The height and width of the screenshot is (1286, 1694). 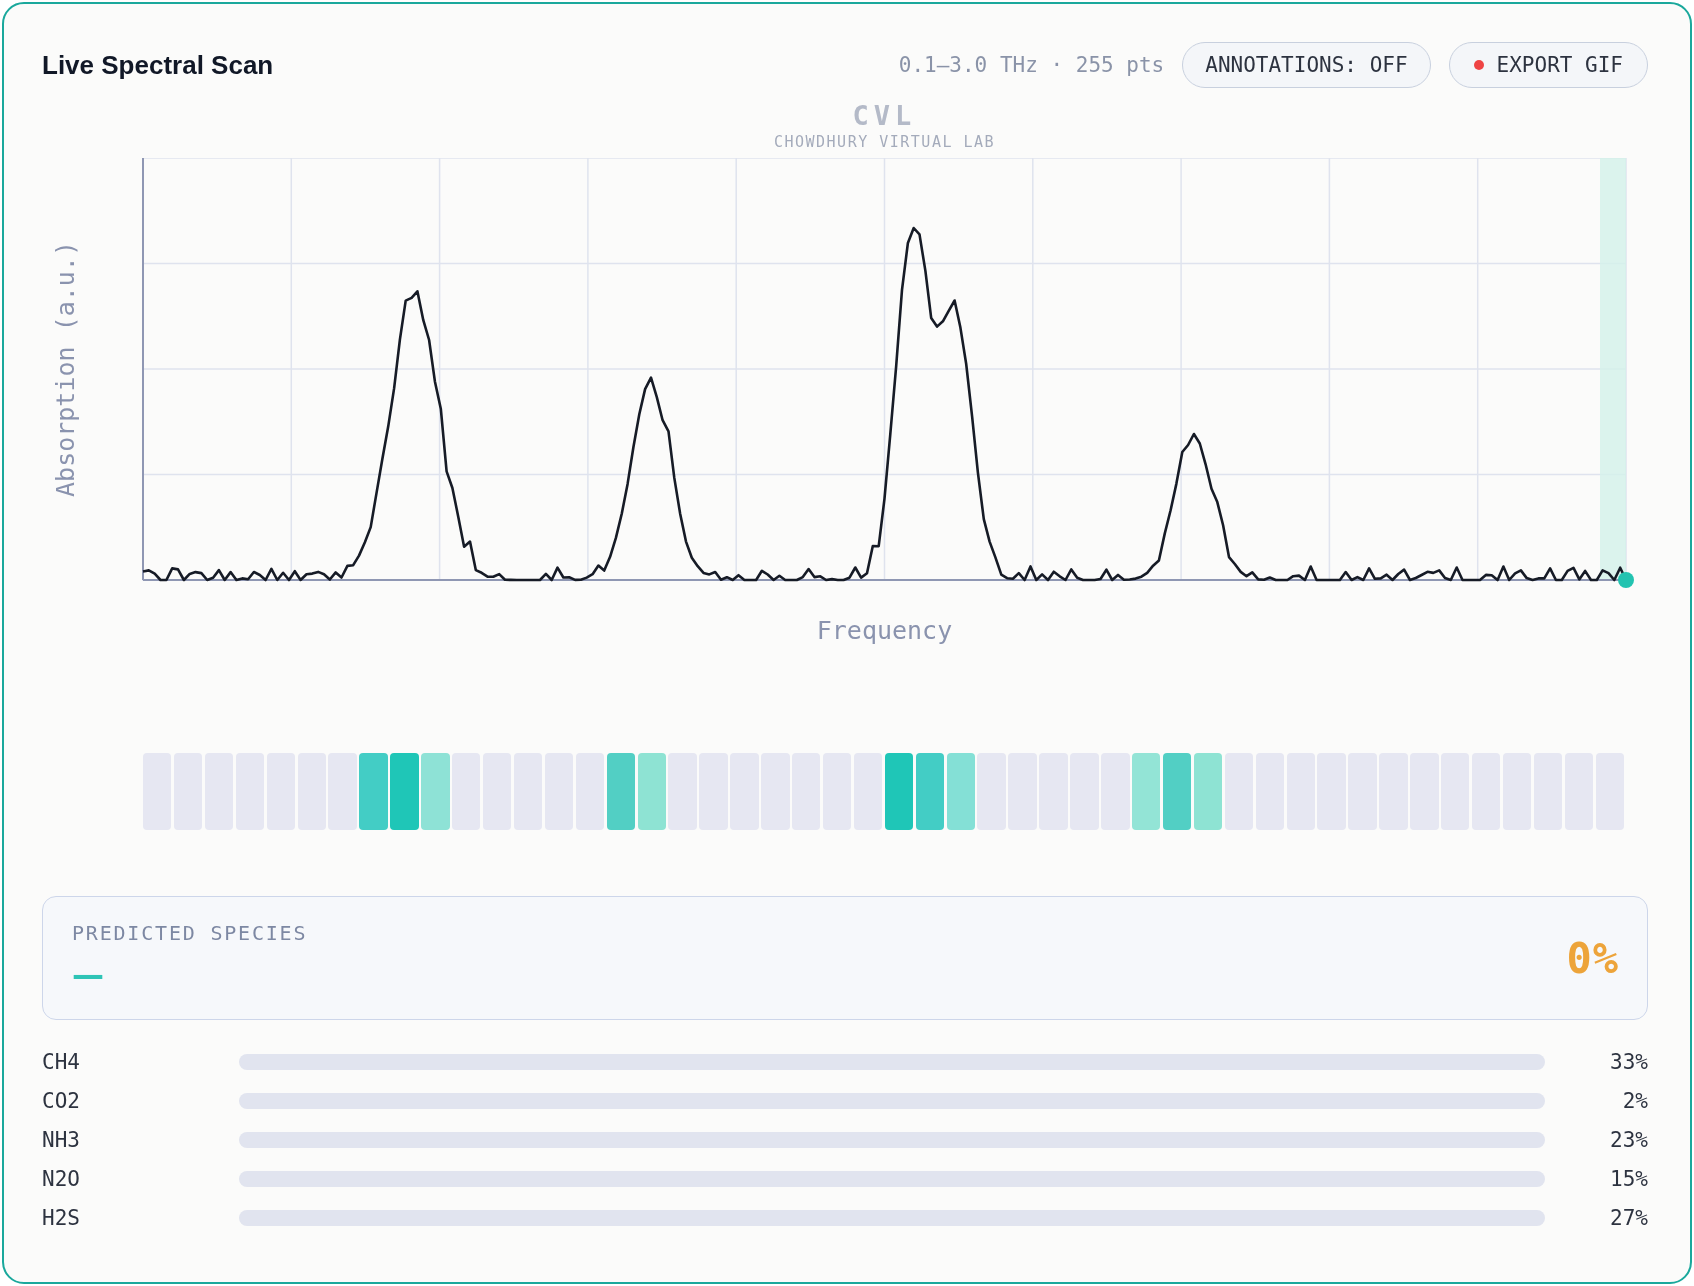 I want to click on score-percent: 23%, so click(x=1629, y=1139).